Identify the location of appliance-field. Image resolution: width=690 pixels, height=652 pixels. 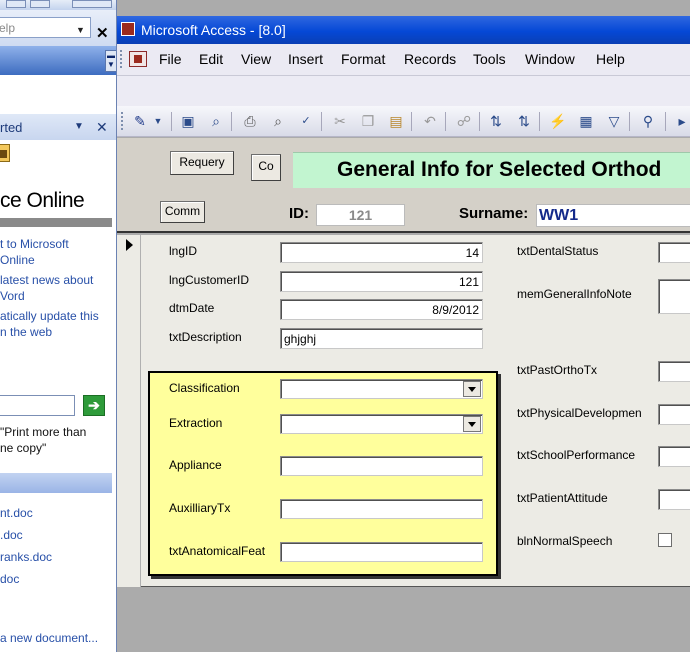
(381, 466).